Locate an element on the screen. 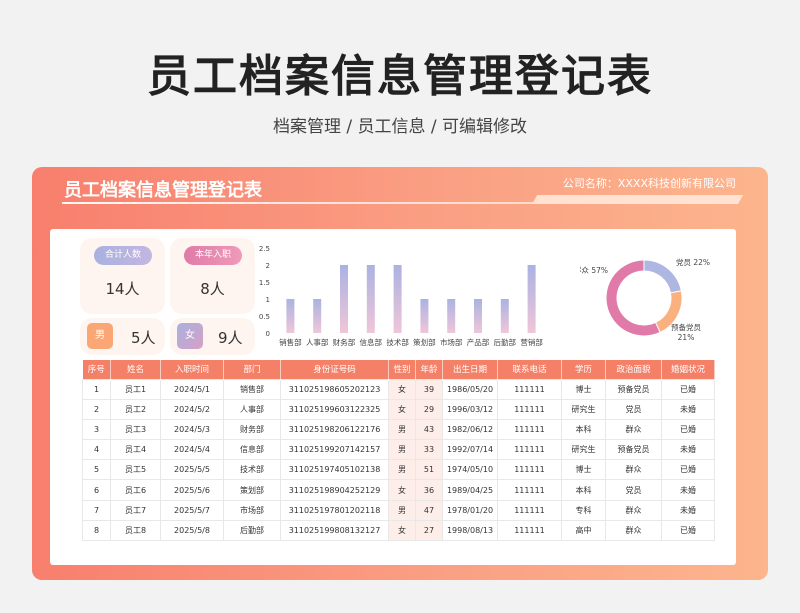 Image resolution: width=800 pixels, height=613 pixels. table-cell: 员工6 is located at coordinates (135, 490).